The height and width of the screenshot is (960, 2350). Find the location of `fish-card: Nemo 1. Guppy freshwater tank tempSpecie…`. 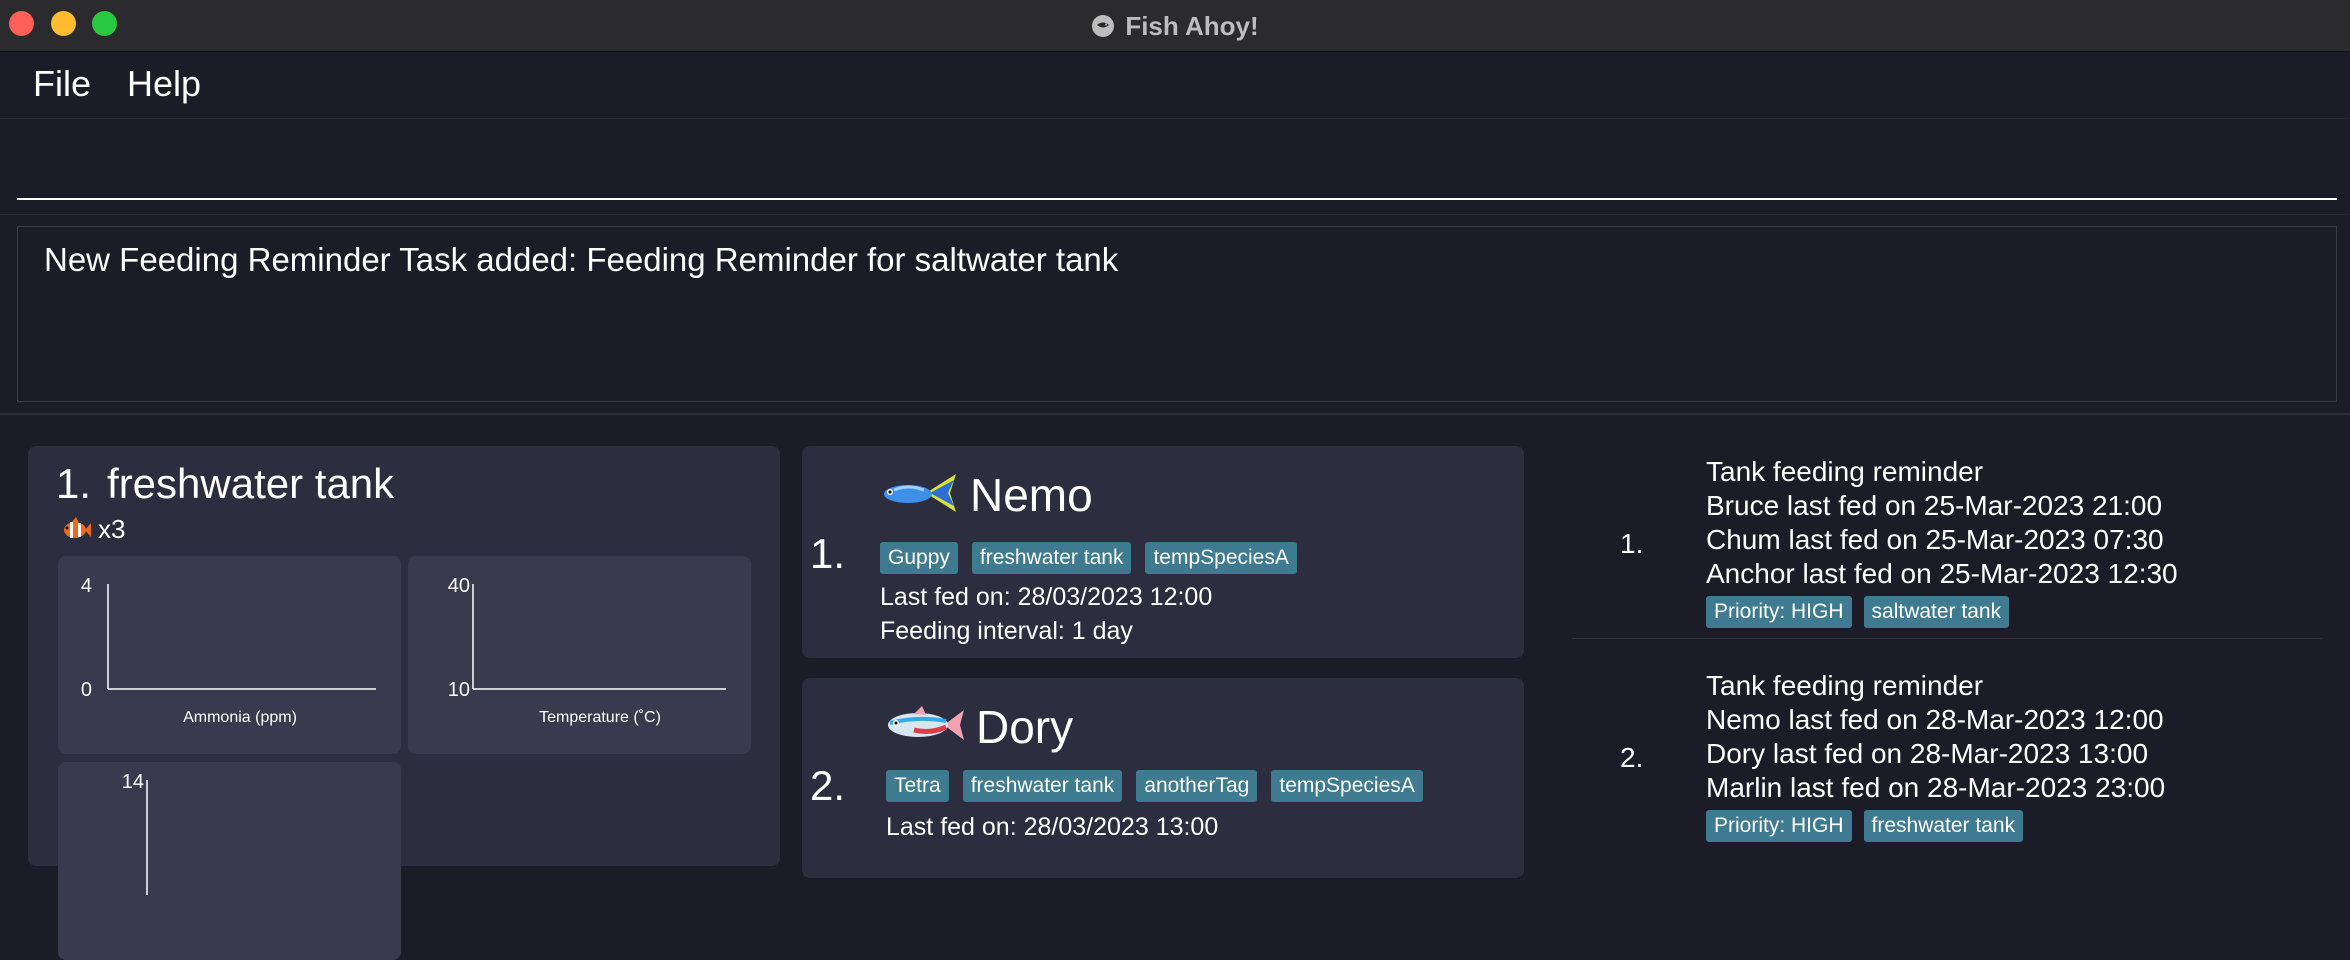

fish-card: Nemo 1. Guppy freshwater tank tempSpecie… is located at coordinates (1163, 552).